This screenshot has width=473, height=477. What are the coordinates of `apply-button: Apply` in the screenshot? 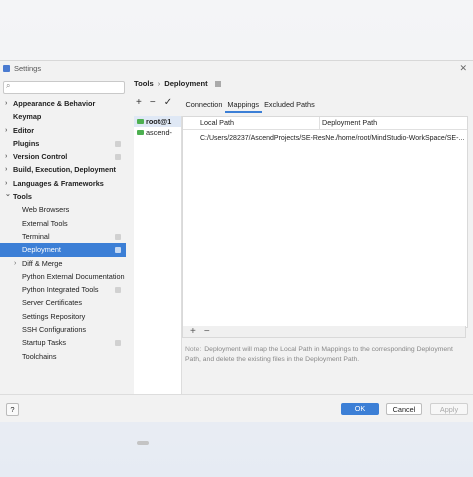 It's located at (449, 409).